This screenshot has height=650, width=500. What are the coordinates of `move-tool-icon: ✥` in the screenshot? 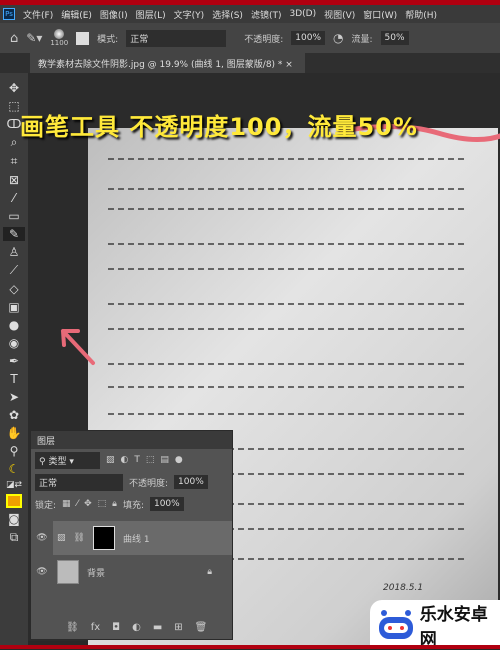 It's located at (14, 88).